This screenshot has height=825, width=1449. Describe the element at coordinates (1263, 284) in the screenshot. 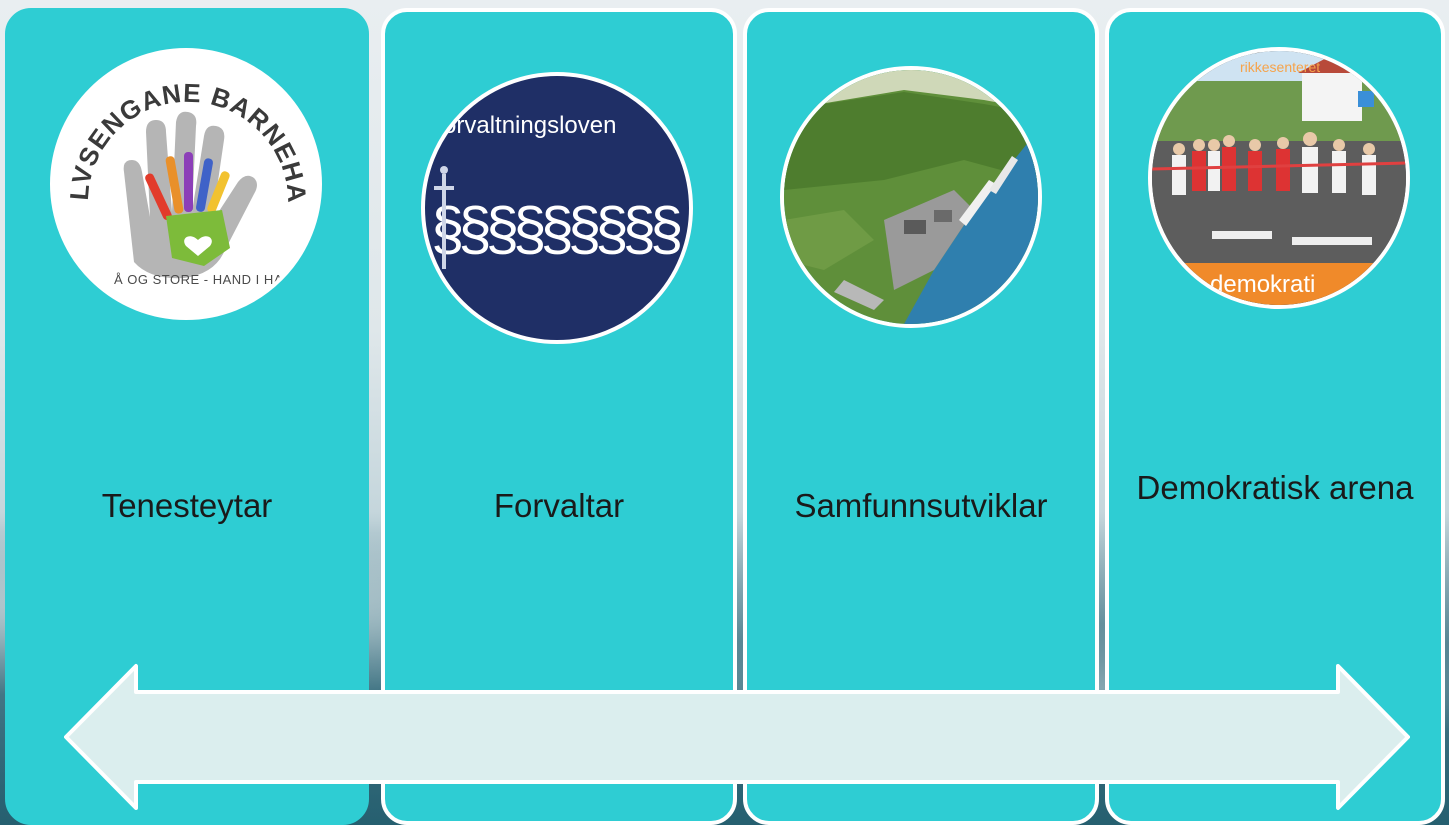

I see `democracy-banner-text: demokrati` at that location.